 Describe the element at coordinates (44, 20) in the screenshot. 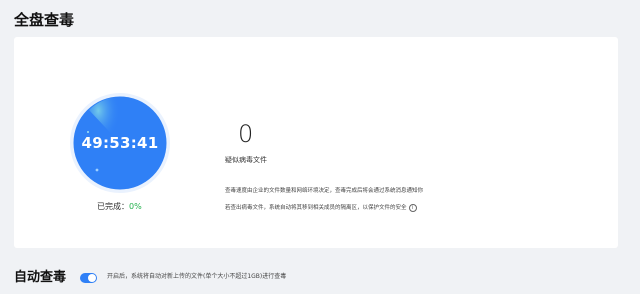

I see `page-title: 全盘查毒` at that location.